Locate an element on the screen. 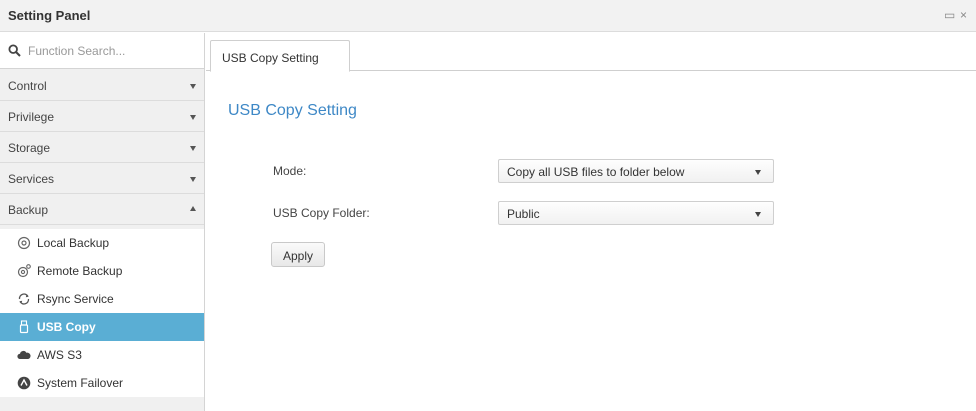 The height and width of the screenshot is (411, 976). usb-copy-folder-label: USB Copy Folder: is located at coordinates (321, 213).